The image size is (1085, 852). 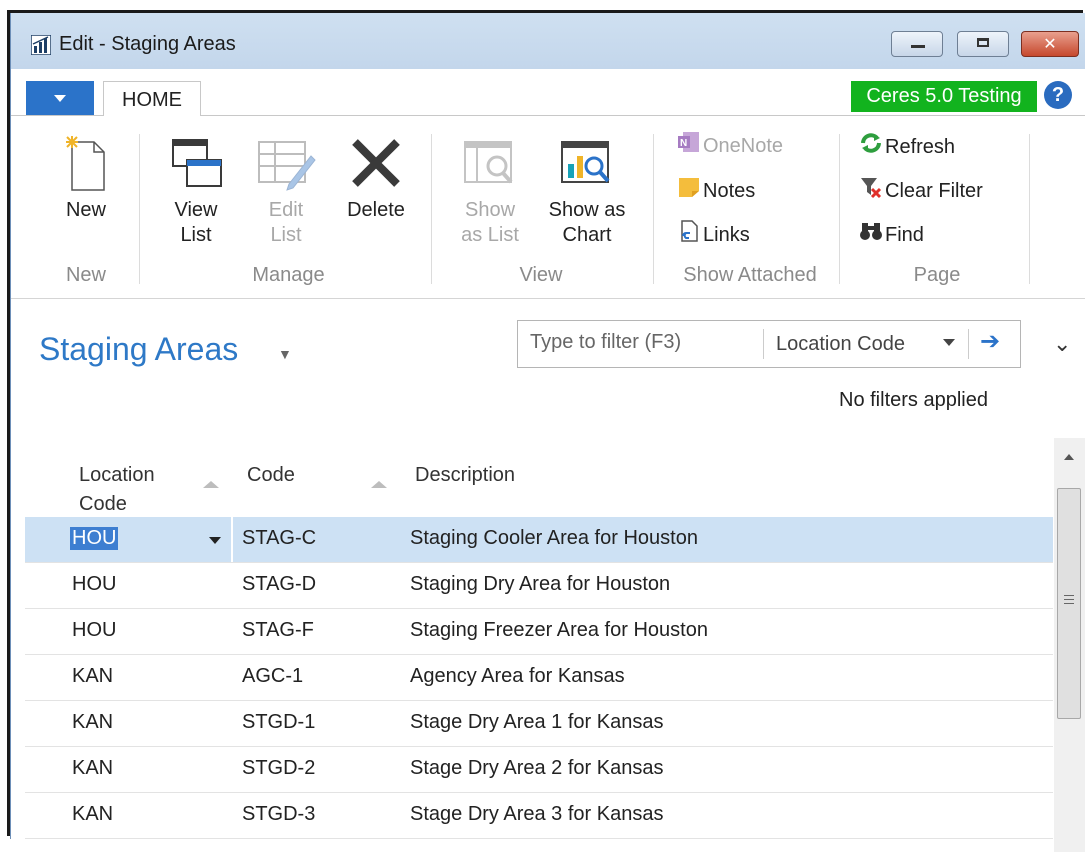 What do you see at coordinates (1069, 457) in the screenshot?
I see `scroll-up-arrow-icon` at bounding box center [1069, 457].